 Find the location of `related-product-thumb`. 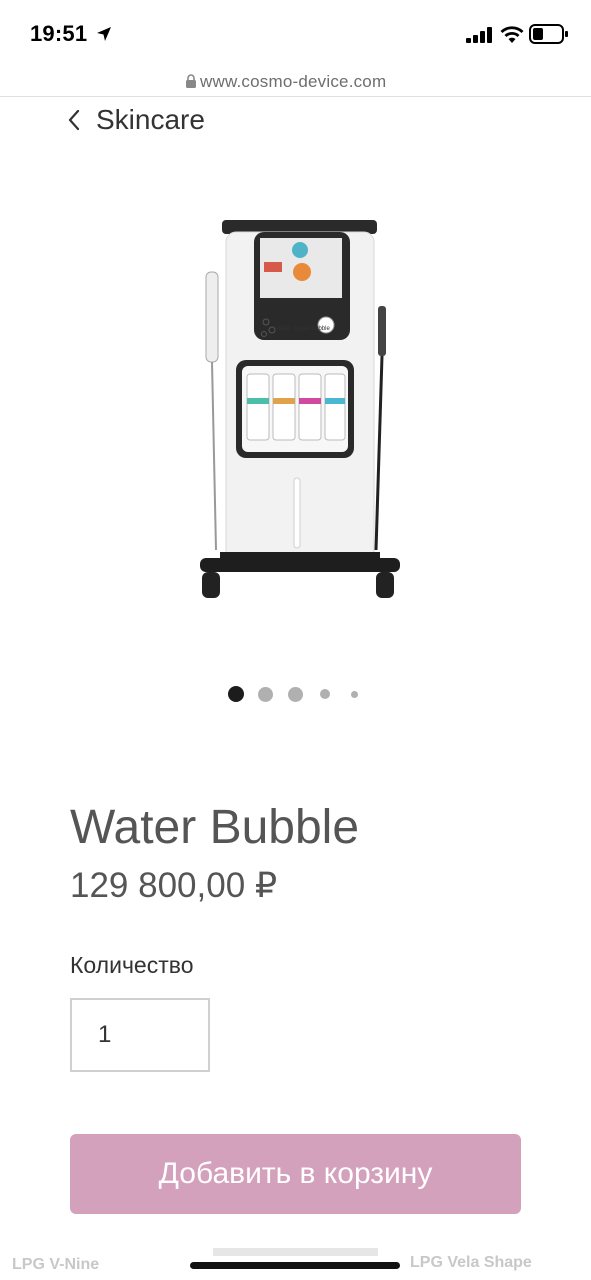

related-product-thumb is located at coordinates (295, 1252).